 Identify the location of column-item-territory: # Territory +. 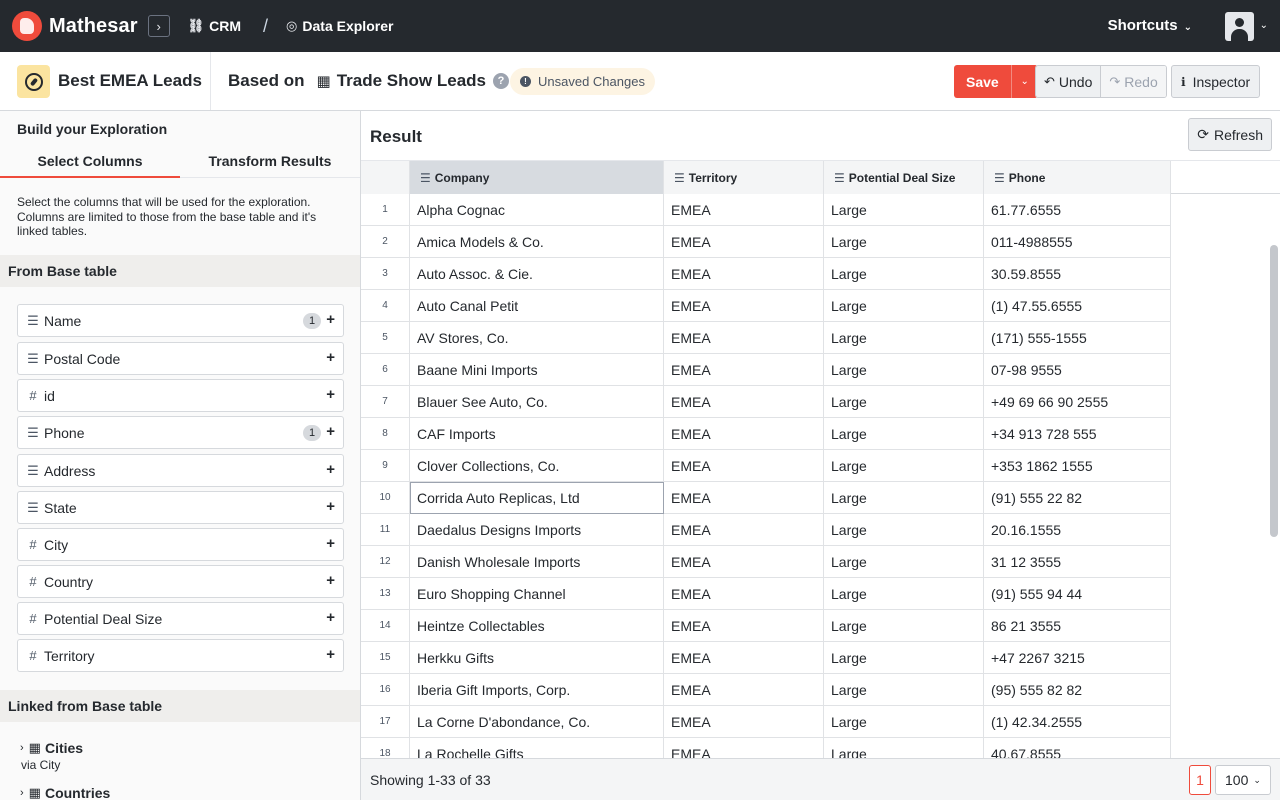
(180, 655).